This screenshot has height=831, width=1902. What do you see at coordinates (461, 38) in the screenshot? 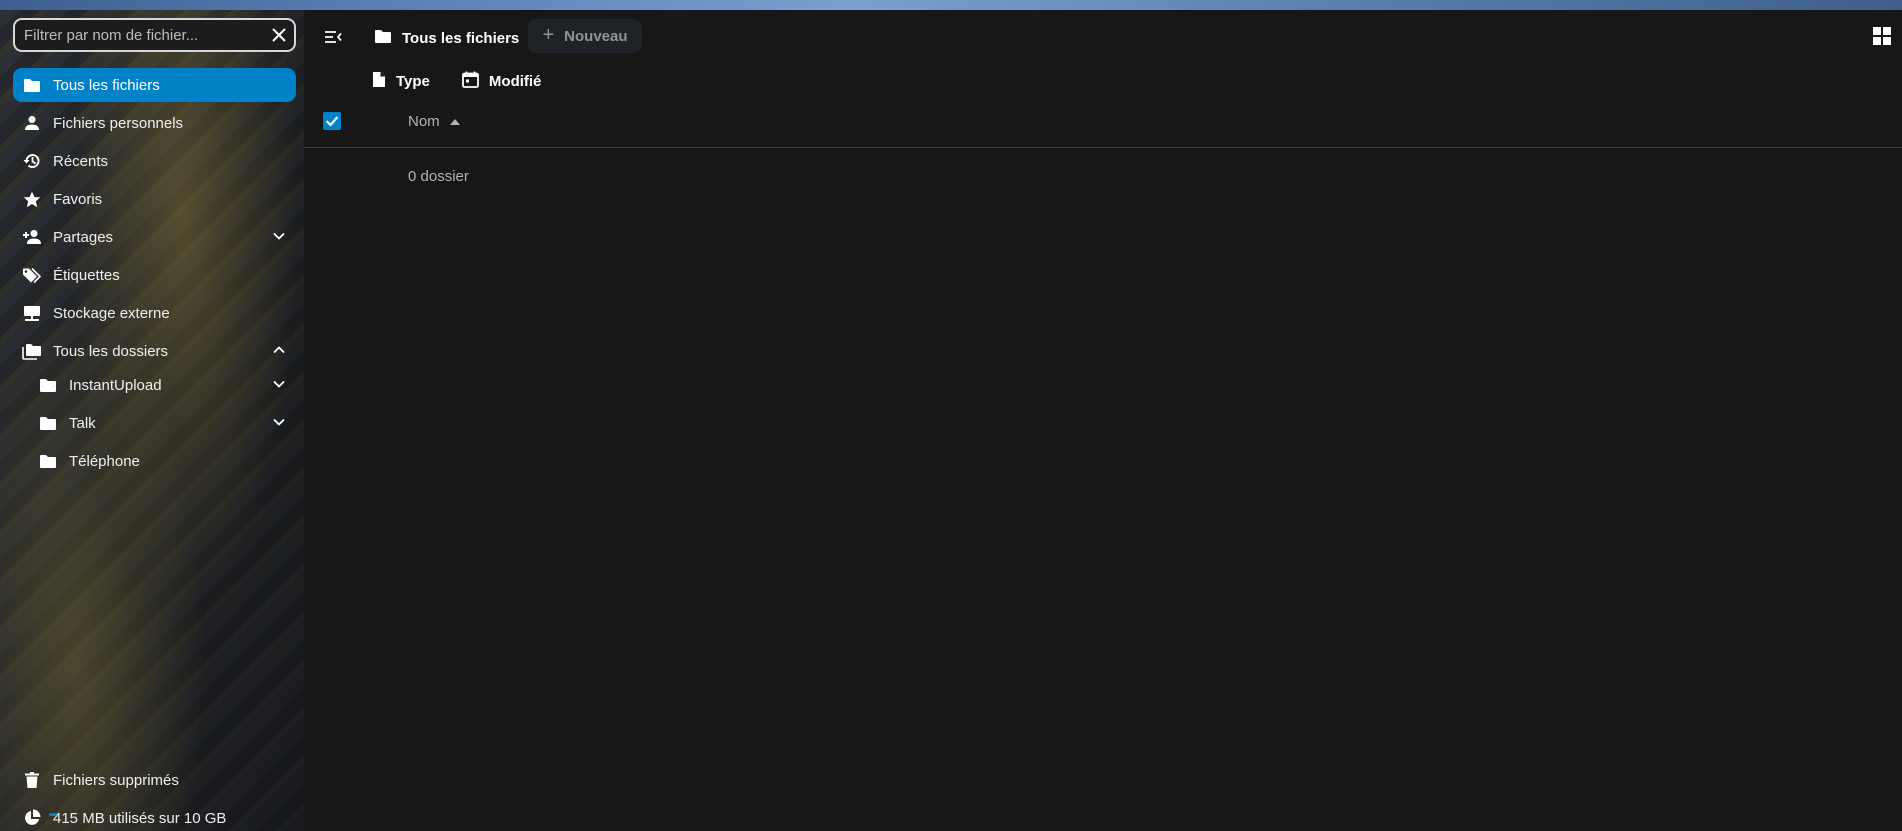
I see `breadcrumb-label: Tous les fichiers` at bounding box center [461, 38].